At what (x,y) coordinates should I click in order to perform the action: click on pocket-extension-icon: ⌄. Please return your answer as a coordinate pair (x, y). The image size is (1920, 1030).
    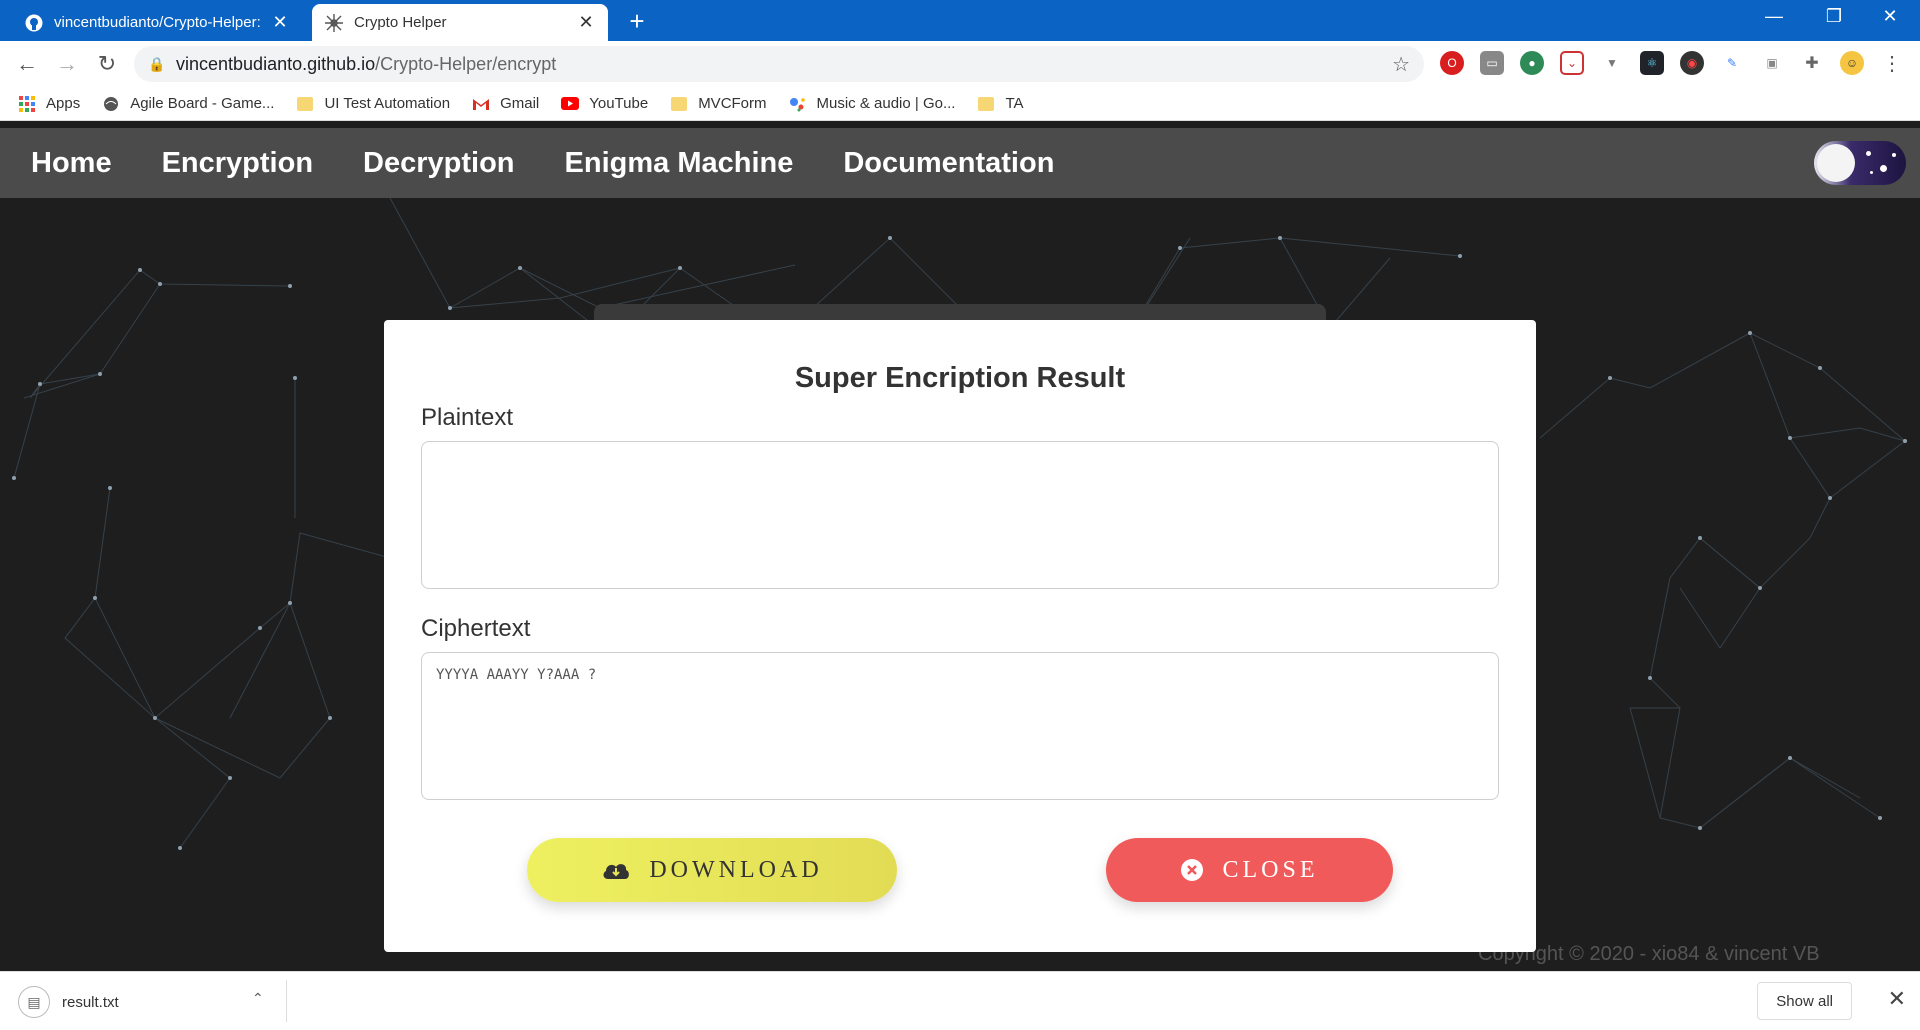
    Looking at the image, I should click on (1572, 63).